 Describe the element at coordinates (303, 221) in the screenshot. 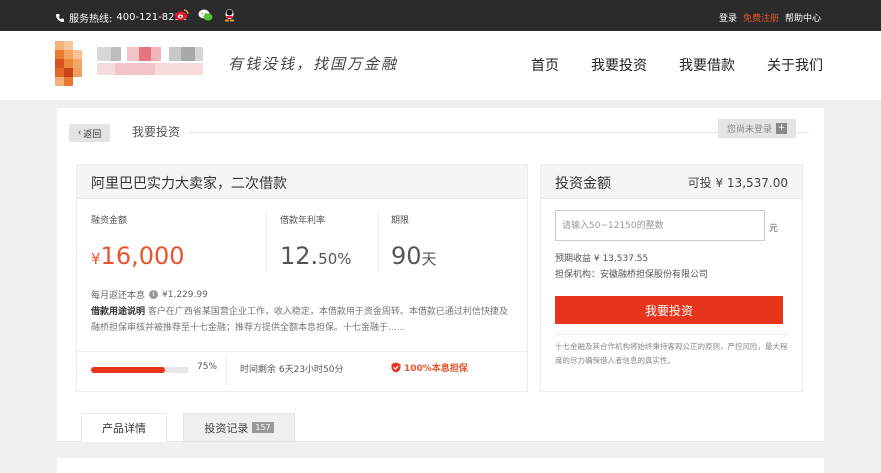

I see `rate-label: 借款年利率` at that location.